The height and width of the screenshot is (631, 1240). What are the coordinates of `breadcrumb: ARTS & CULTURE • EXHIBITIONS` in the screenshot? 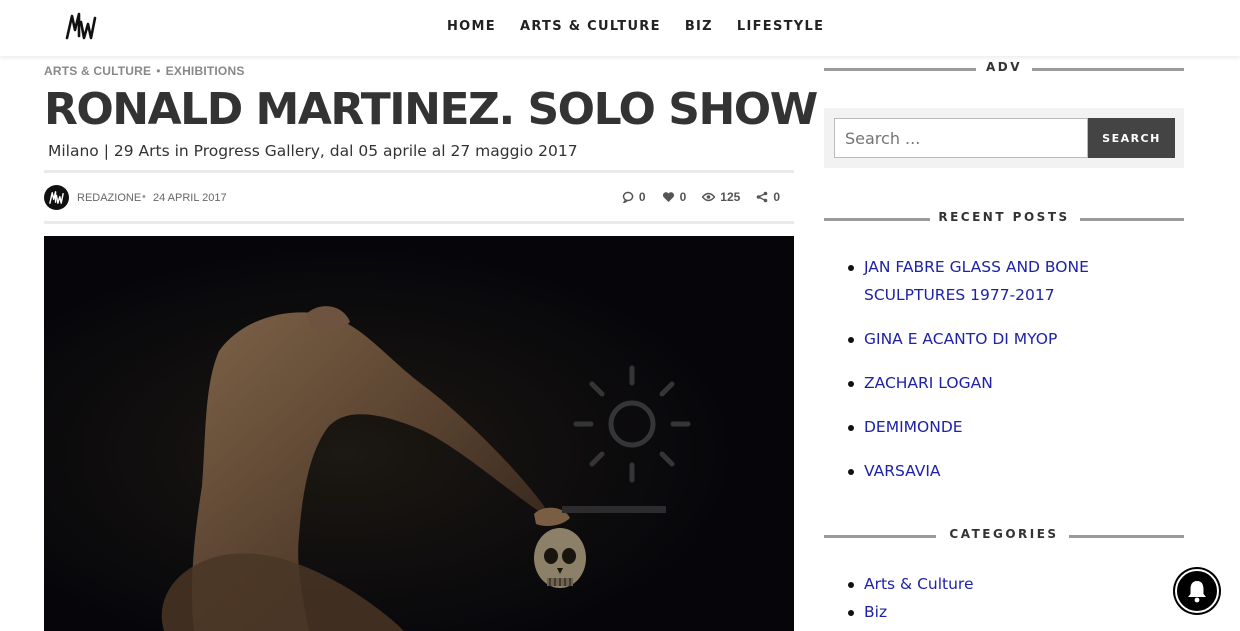 It's located at (144, 71).